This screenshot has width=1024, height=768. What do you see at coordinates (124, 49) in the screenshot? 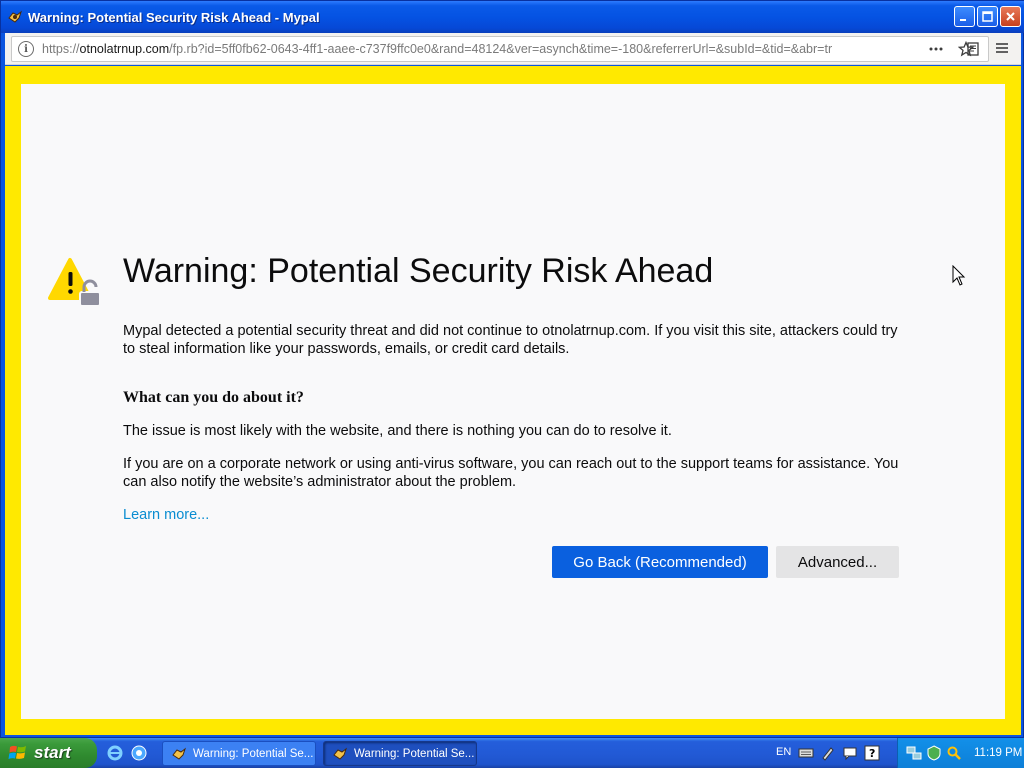
I see `url-host: otnolatrnup.com` at bounding box center [124, 49].